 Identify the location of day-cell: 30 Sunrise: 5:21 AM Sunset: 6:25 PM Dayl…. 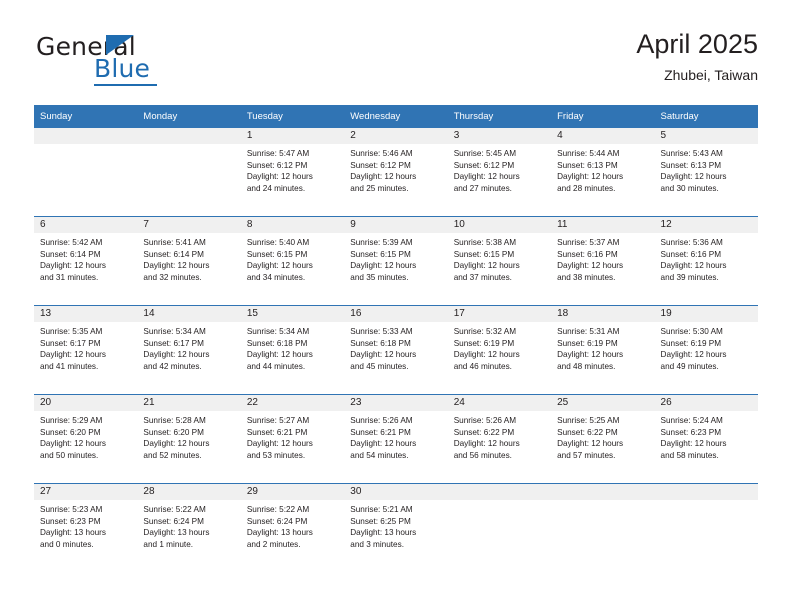
(396, 527).